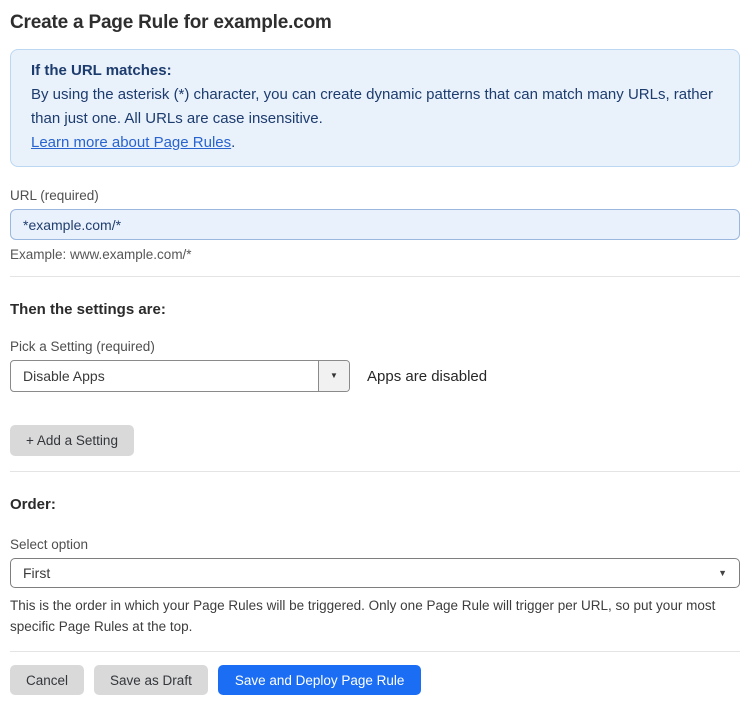  Describe the element at coordinates (427, 376) in the screenshot. I see `setting-status-text: Apps are disabled` at that location.